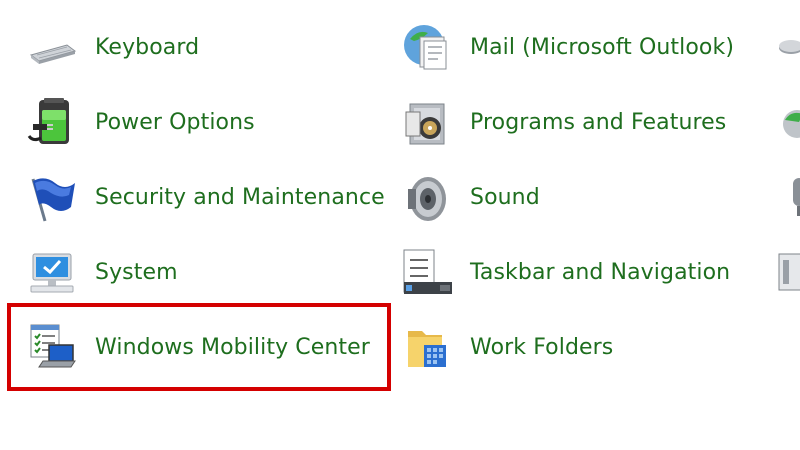  What do you see at coordinates (427, 348) in the screenshot?
I see `work-folders-icon` at bounding box center [427, 348].